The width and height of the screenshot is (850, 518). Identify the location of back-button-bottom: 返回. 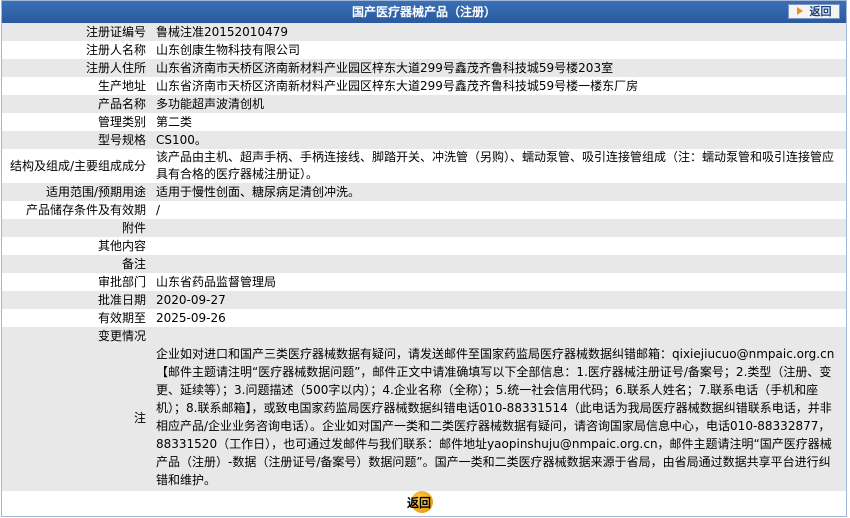
(419, 502).